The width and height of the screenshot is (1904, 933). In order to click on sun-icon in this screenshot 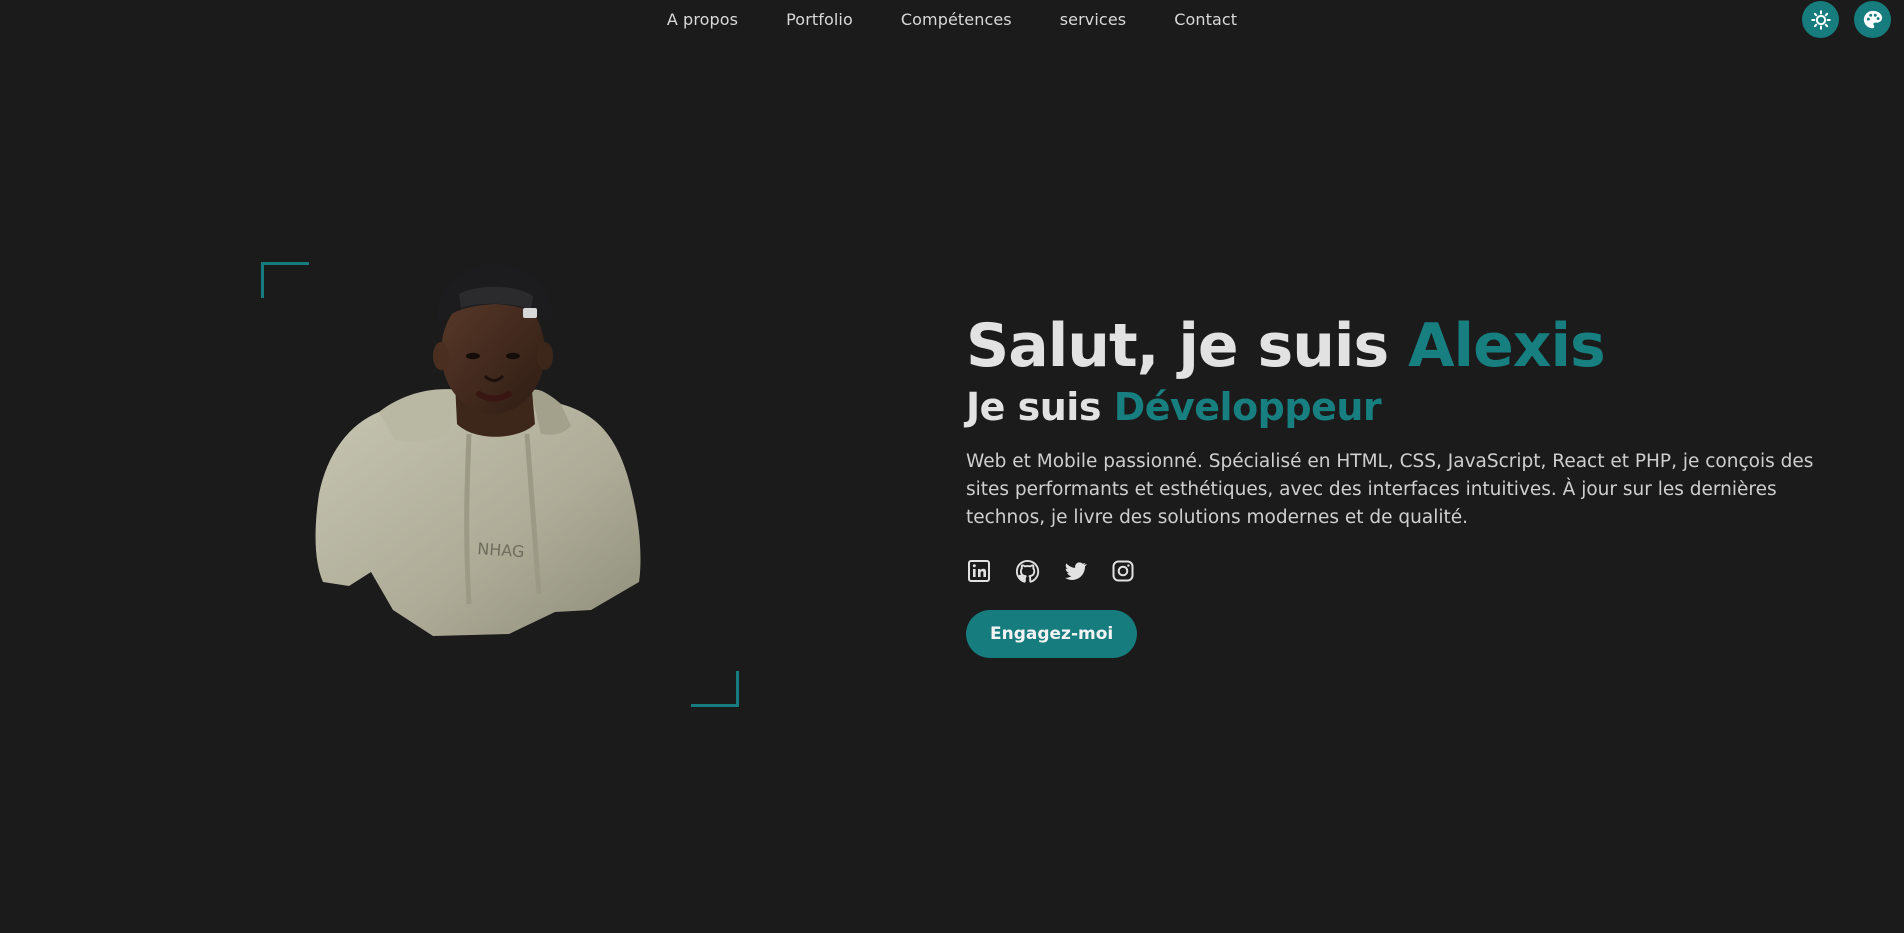, I will do `click(1820, 19)`.